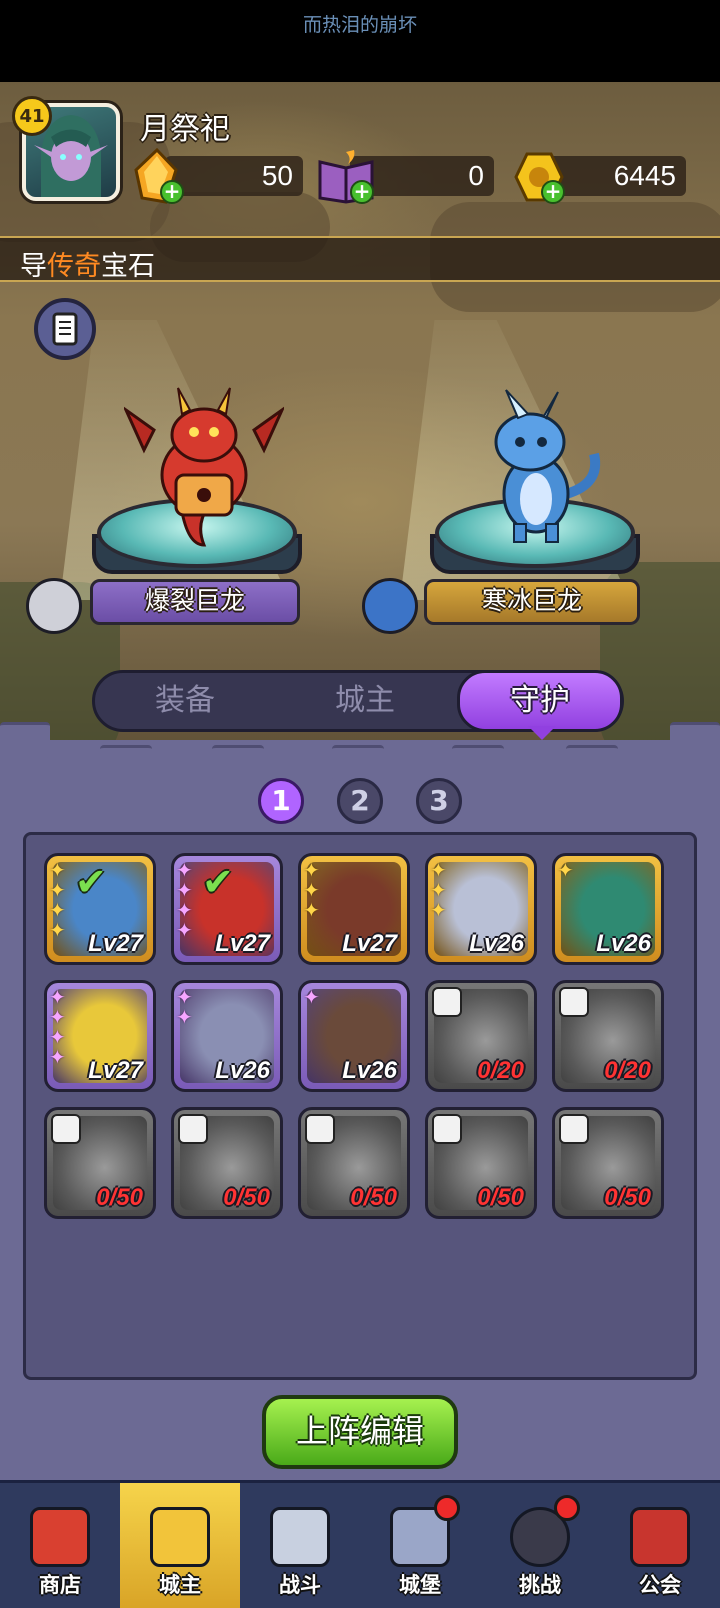  Describe the element at coordinates (195, 602) in the screenshot. I see `dragon-name-left: 爆裂巨龙` at that location.